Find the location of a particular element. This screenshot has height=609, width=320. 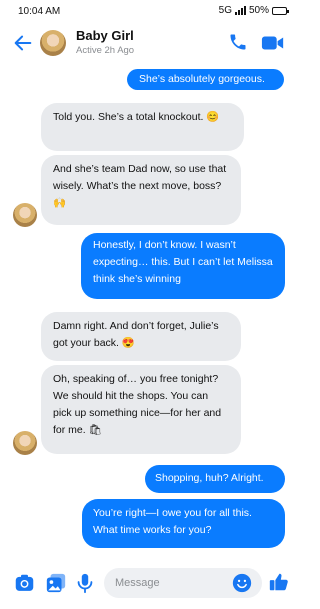

network-label: 5G is located at coordinates (225, 10).